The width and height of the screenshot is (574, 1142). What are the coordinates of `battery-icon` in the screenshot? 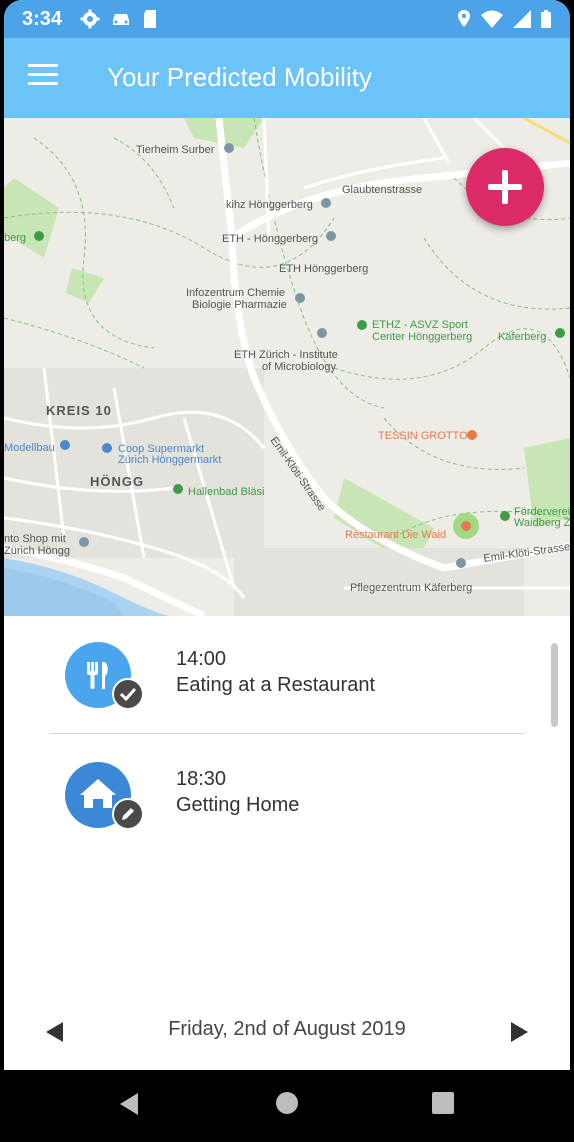 It's located at (546, 19).